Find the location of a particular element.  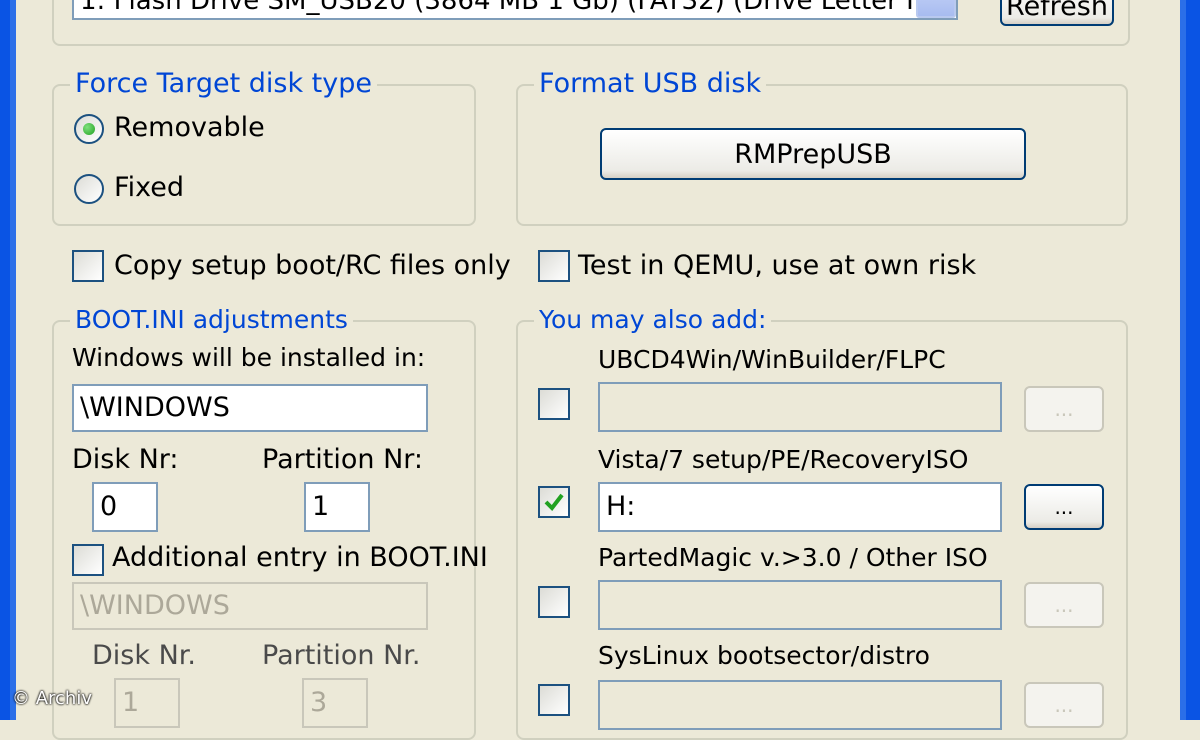

window-frame-left is located at coordinates (5, 360).